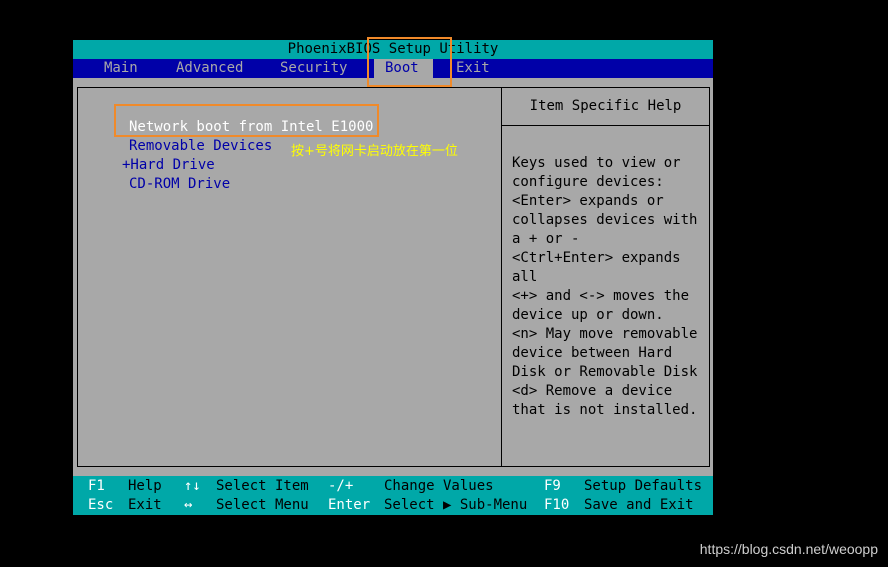 Image resolution: width=888 pixels, height=567 pixels. What do you see at coordinates (101, 505) in the screenshot?
I see `key-esc: Esc` at bounding box center [101, 505].